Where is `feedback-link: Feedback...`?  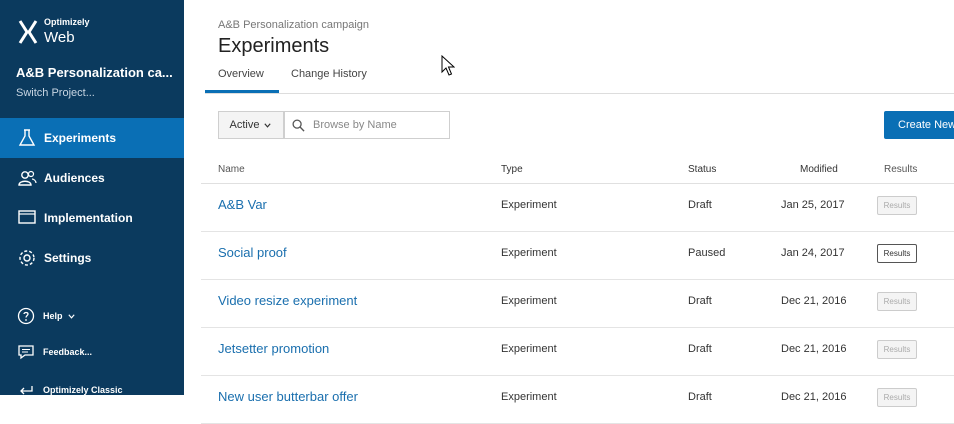 feedback-link: Feedback... is located at coordinates (54, 352).